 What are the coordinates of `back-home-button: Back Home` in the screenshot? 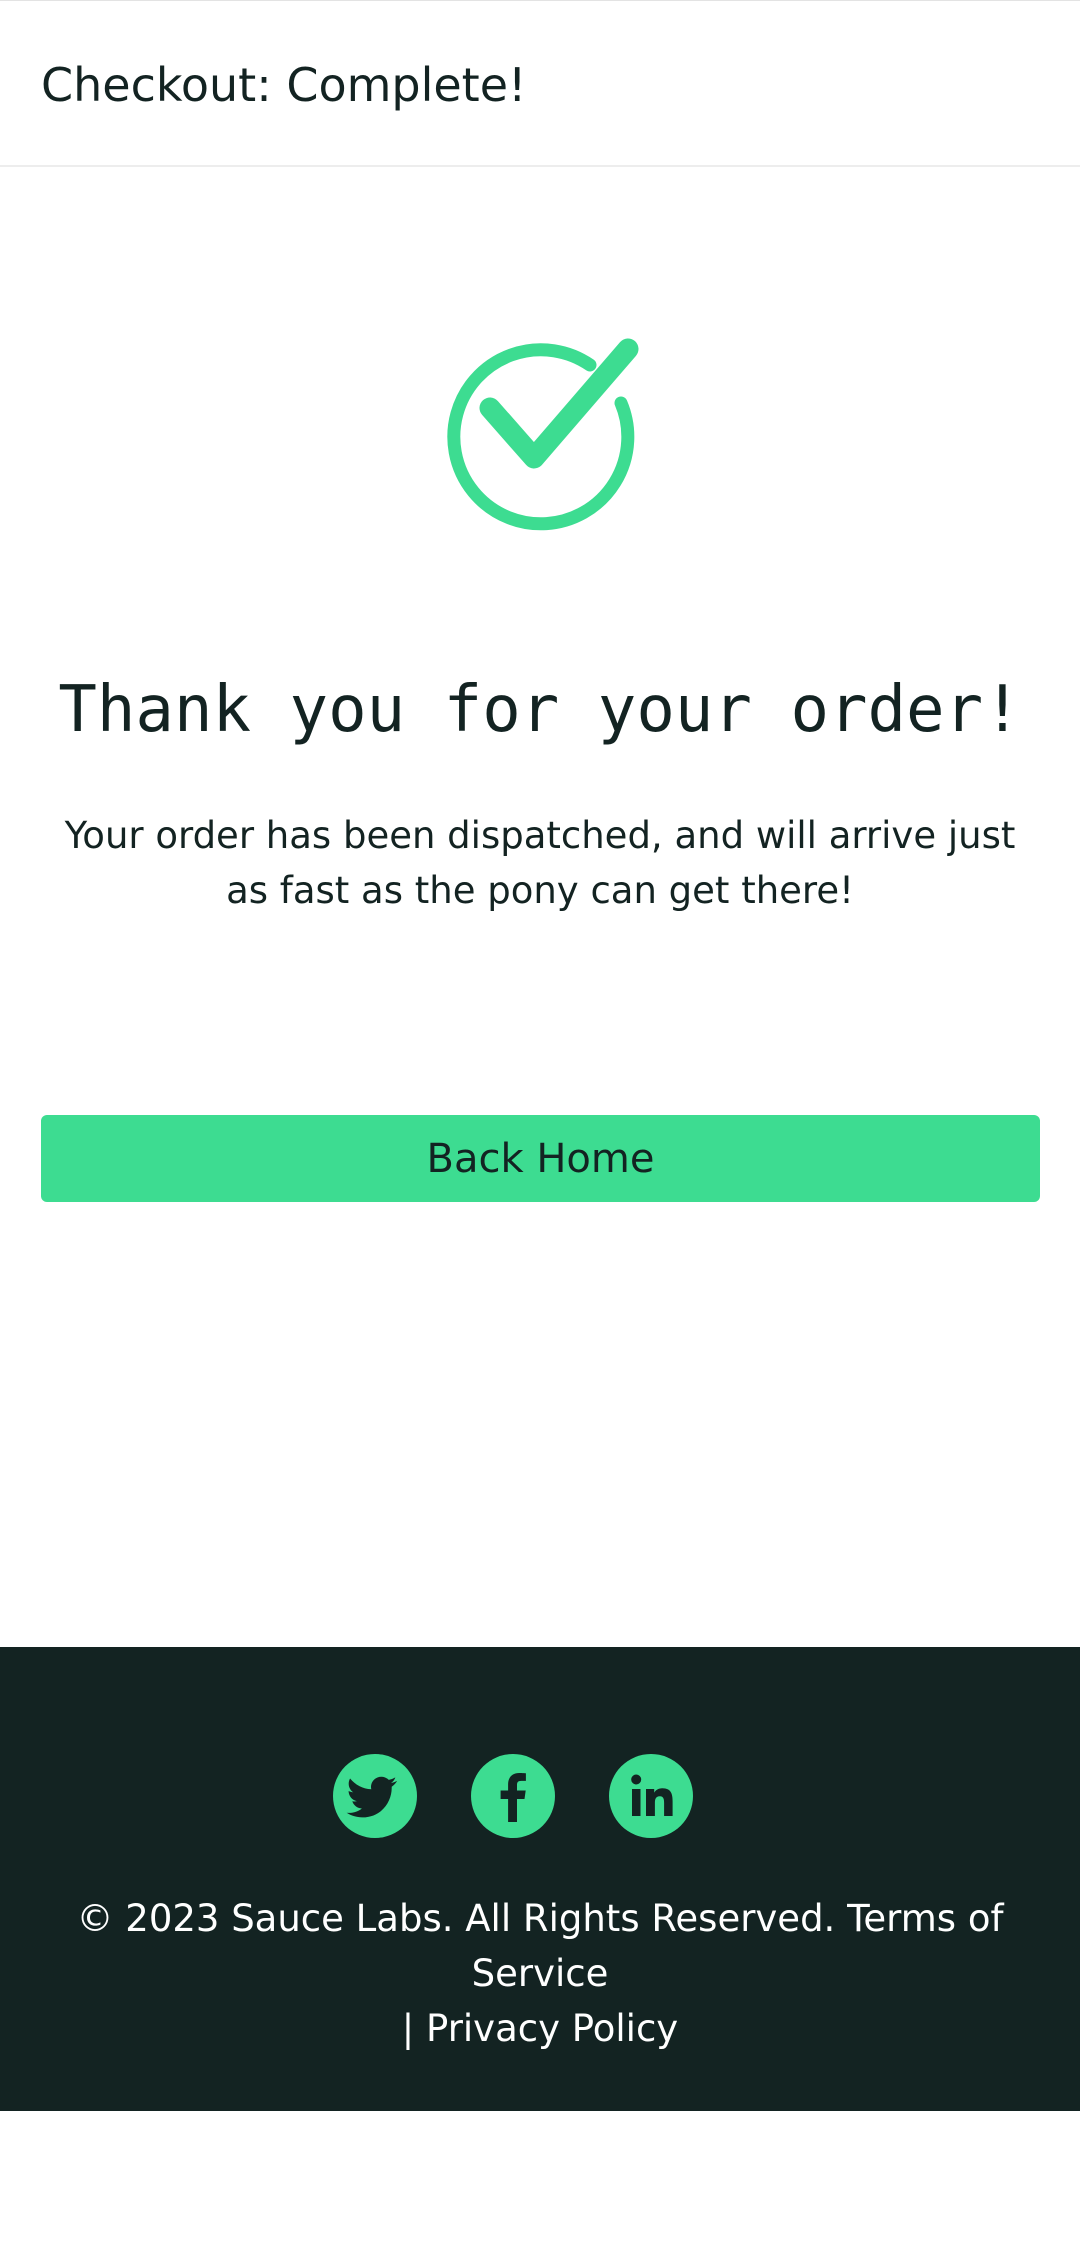 It's located at (540, 1158).